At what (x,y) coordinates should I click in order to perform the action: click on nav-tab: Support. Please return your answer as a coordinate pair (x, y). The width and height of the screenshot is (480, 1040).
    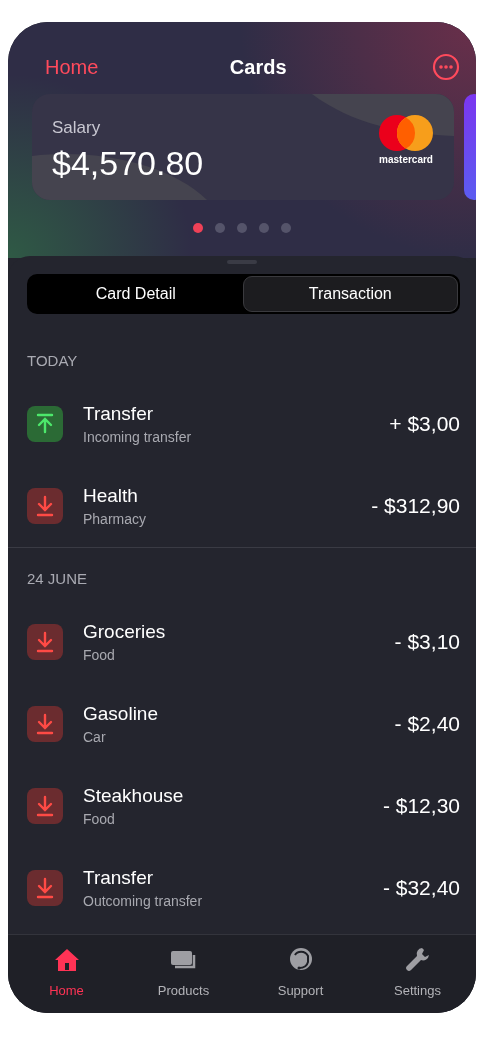
    Looking at the image, I should click on (300, 974).